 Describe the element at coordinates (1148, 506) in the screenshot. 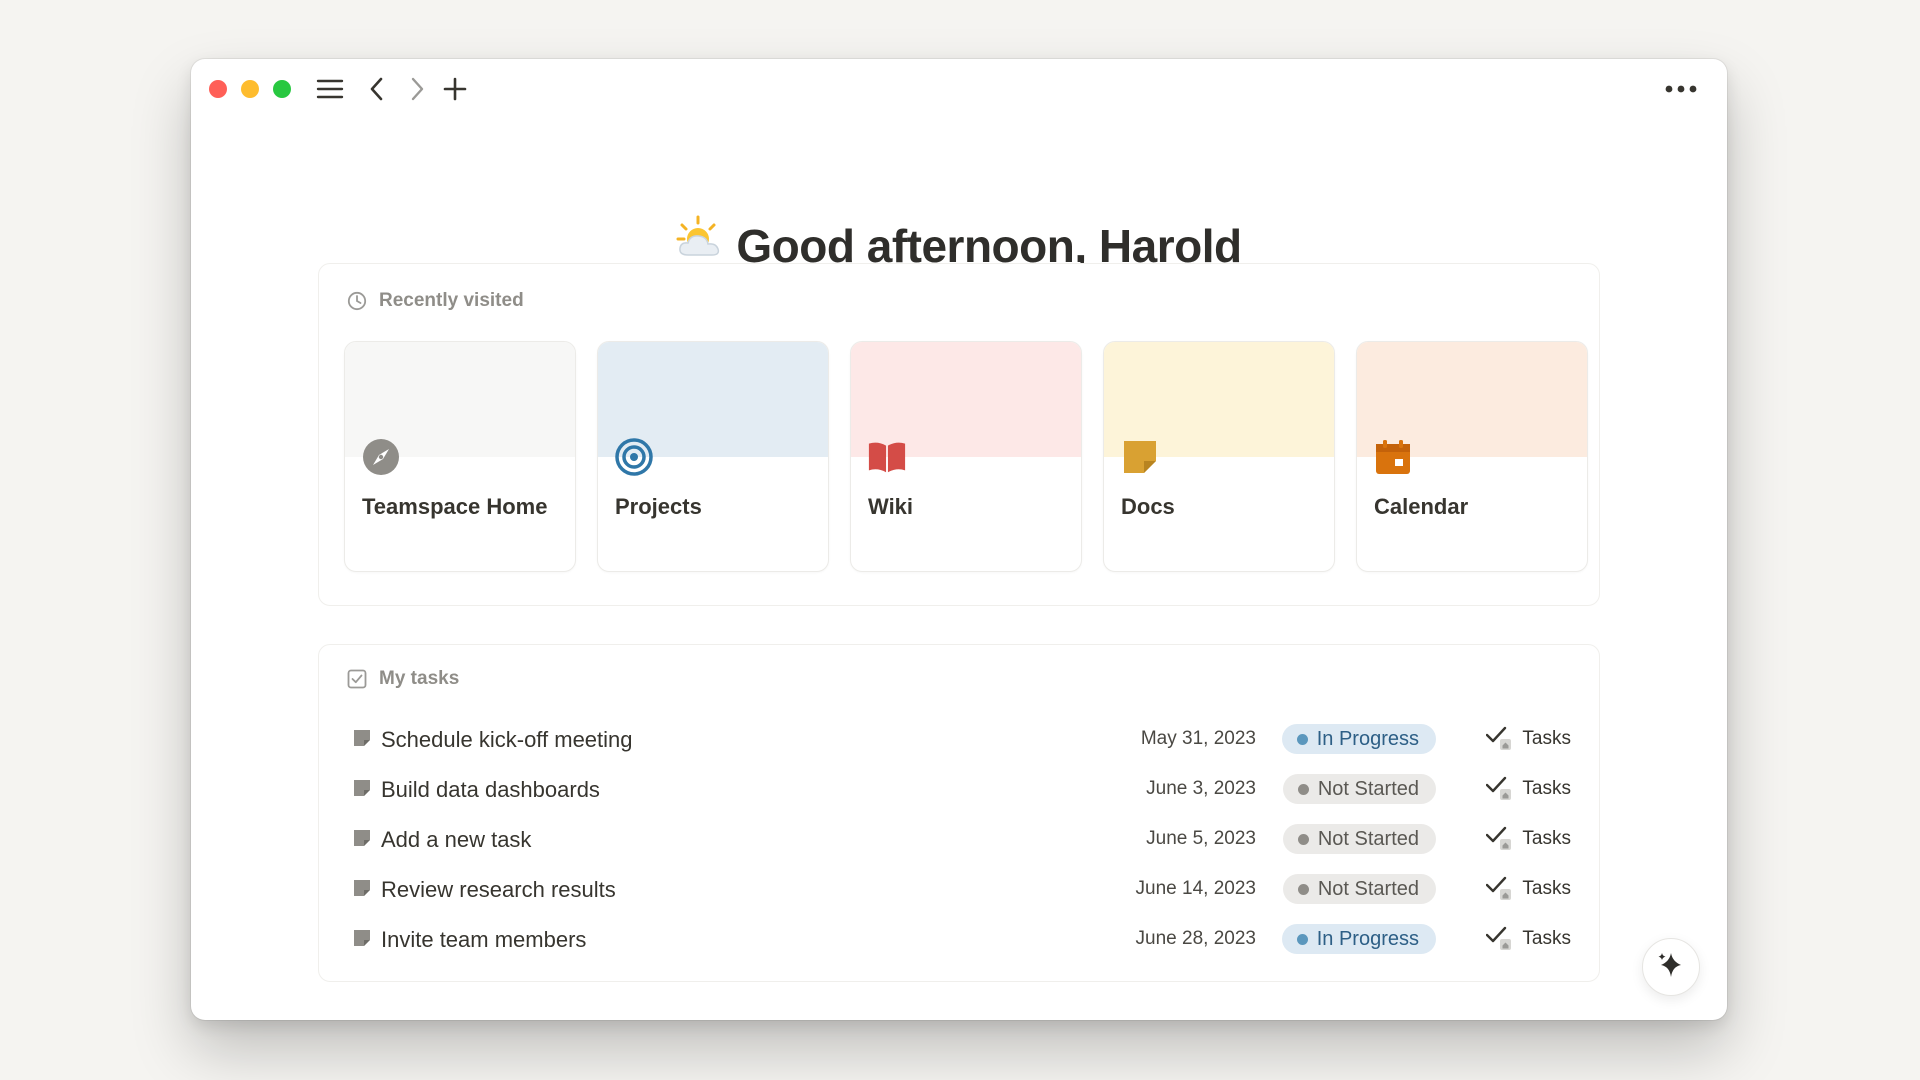

I see `card-label: Docs` at that location.